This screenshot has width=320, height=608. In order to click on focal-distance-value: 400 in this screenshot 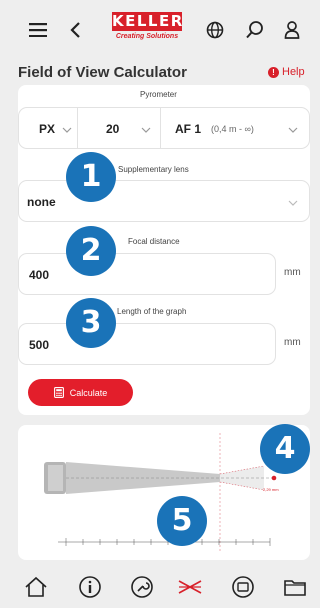, I will do `click(39, 275)`.